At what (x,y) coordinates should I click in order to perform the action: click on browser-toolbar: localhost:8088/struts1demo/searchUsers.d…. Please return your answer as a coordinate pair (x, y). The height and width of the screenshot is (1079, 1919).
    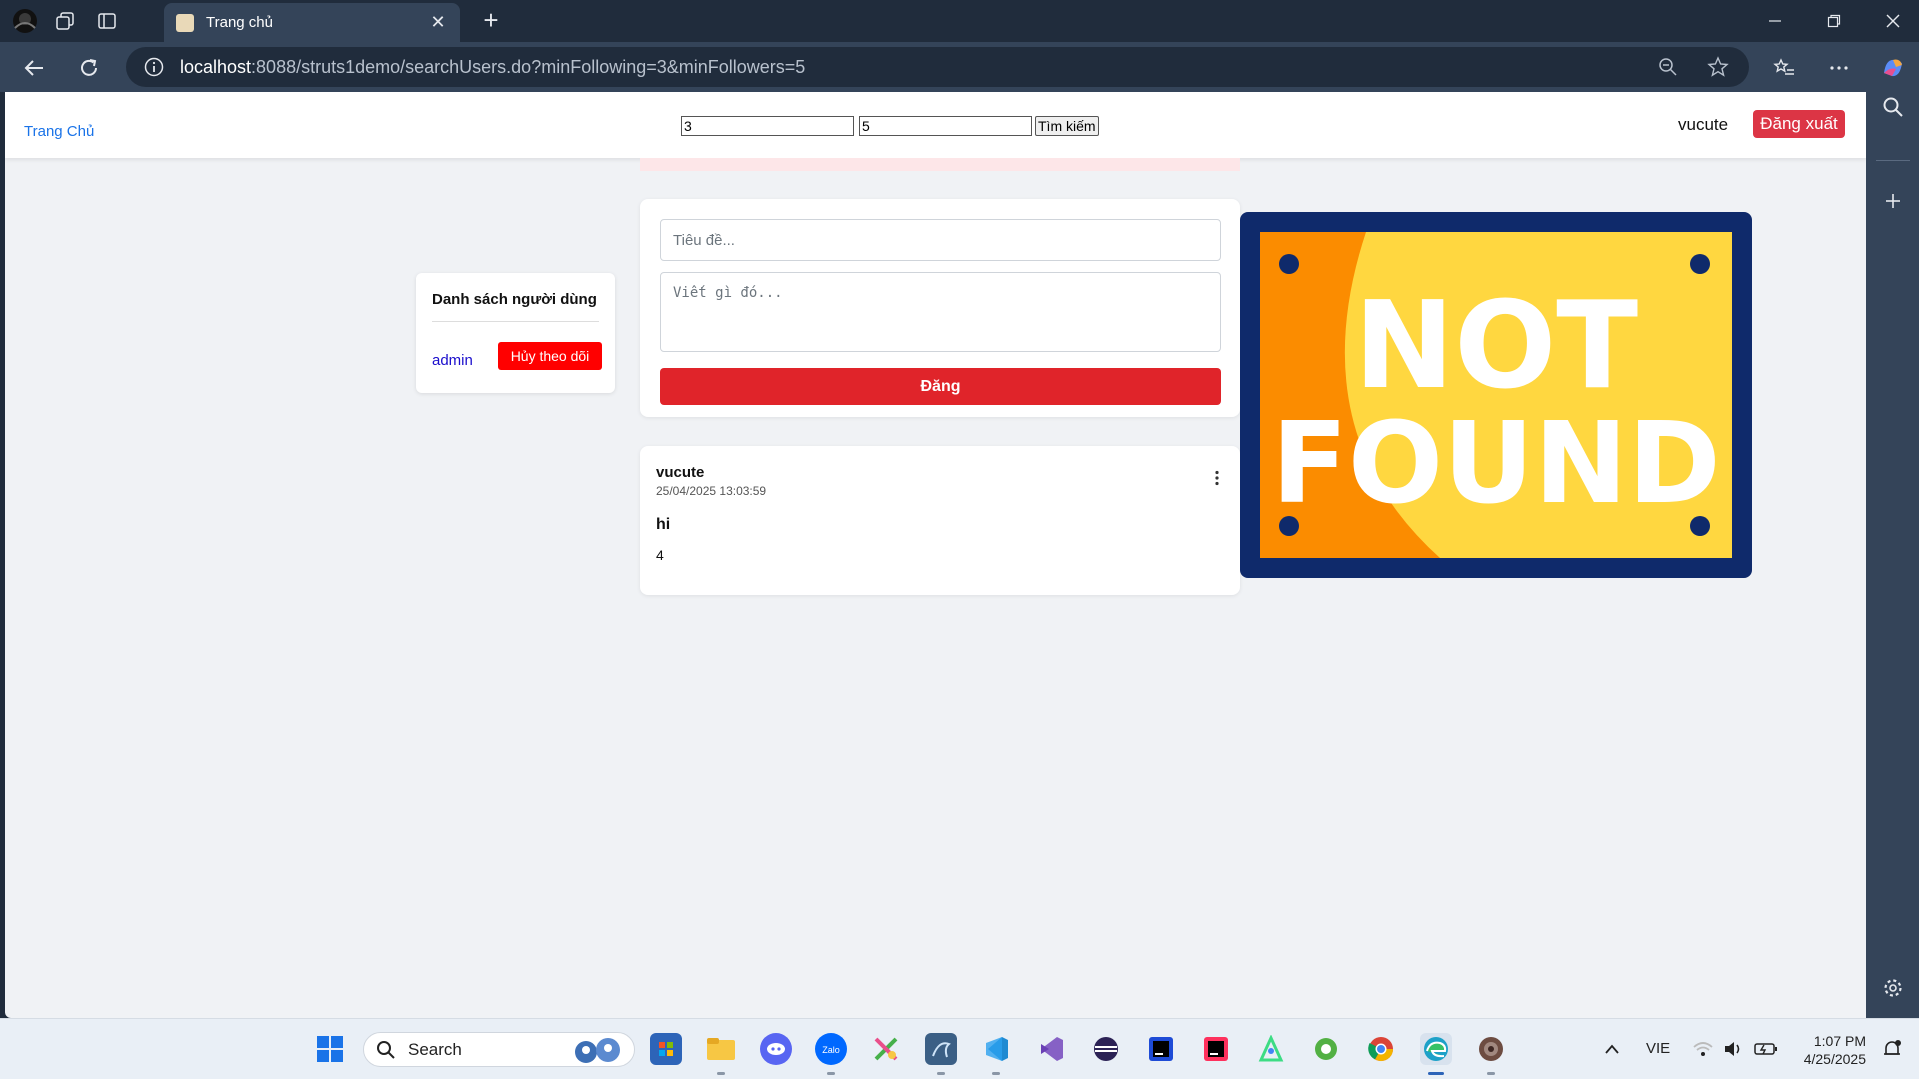
    Looking at the image, I should click on (959, 67).